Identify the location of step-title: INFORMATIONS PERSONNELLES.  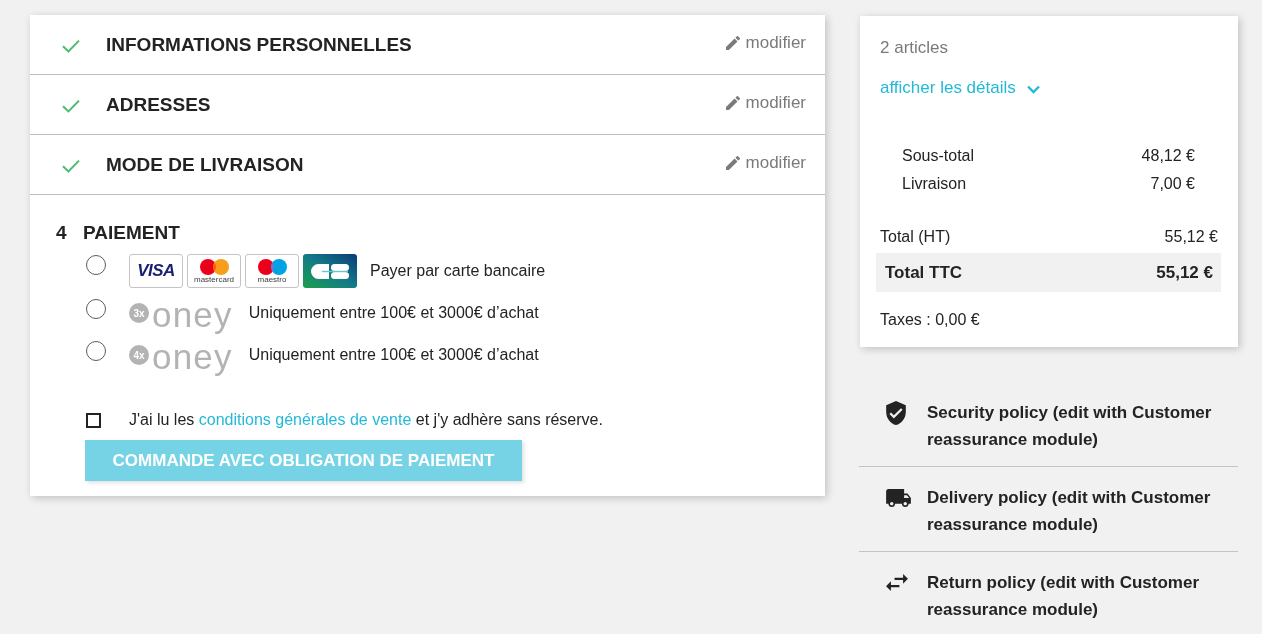
(259, 44).